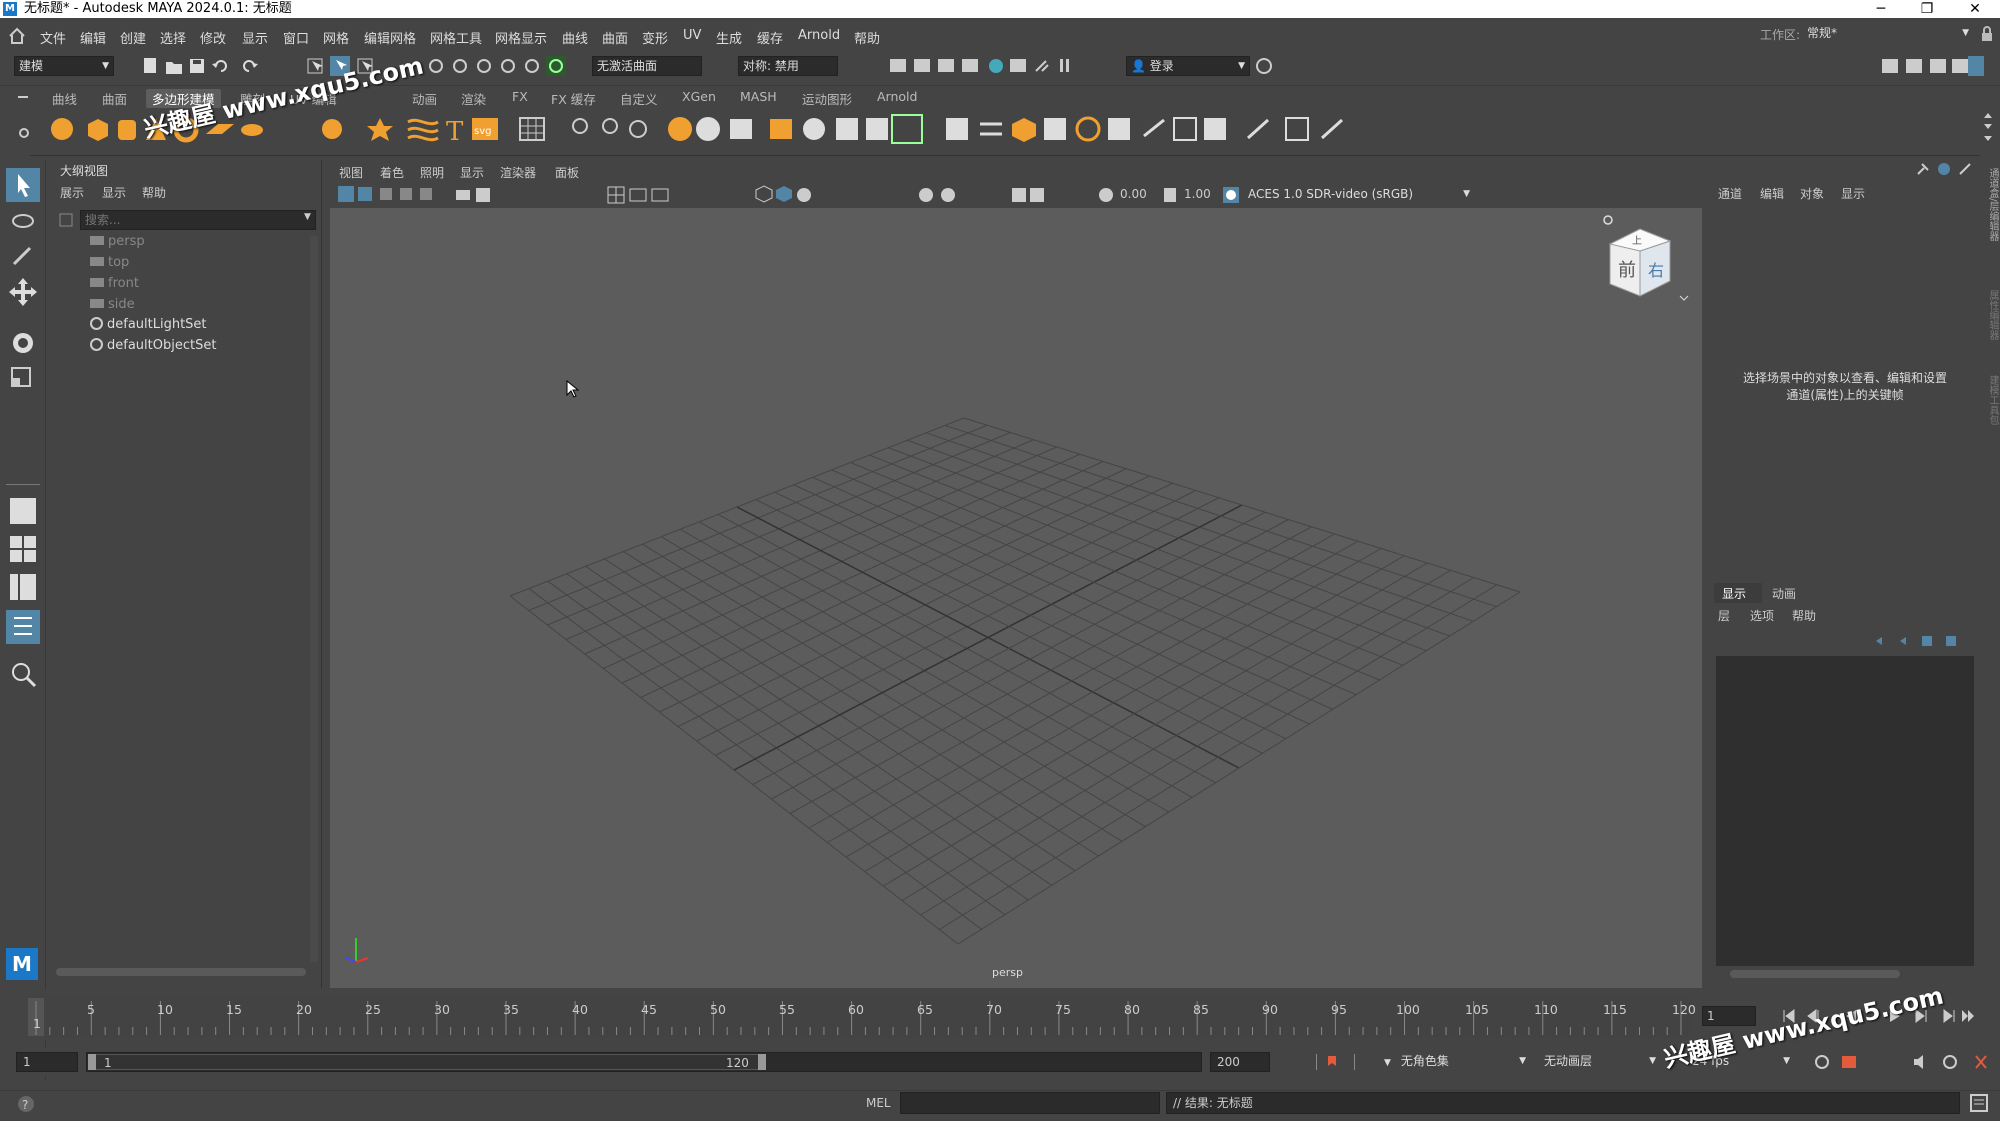 This screenshot has width=2000, height=1121. Describe the element at coordinates (1600, 1062) in the screenshot. I see `anim-layer-select: 无动画层 ▼` at that location.